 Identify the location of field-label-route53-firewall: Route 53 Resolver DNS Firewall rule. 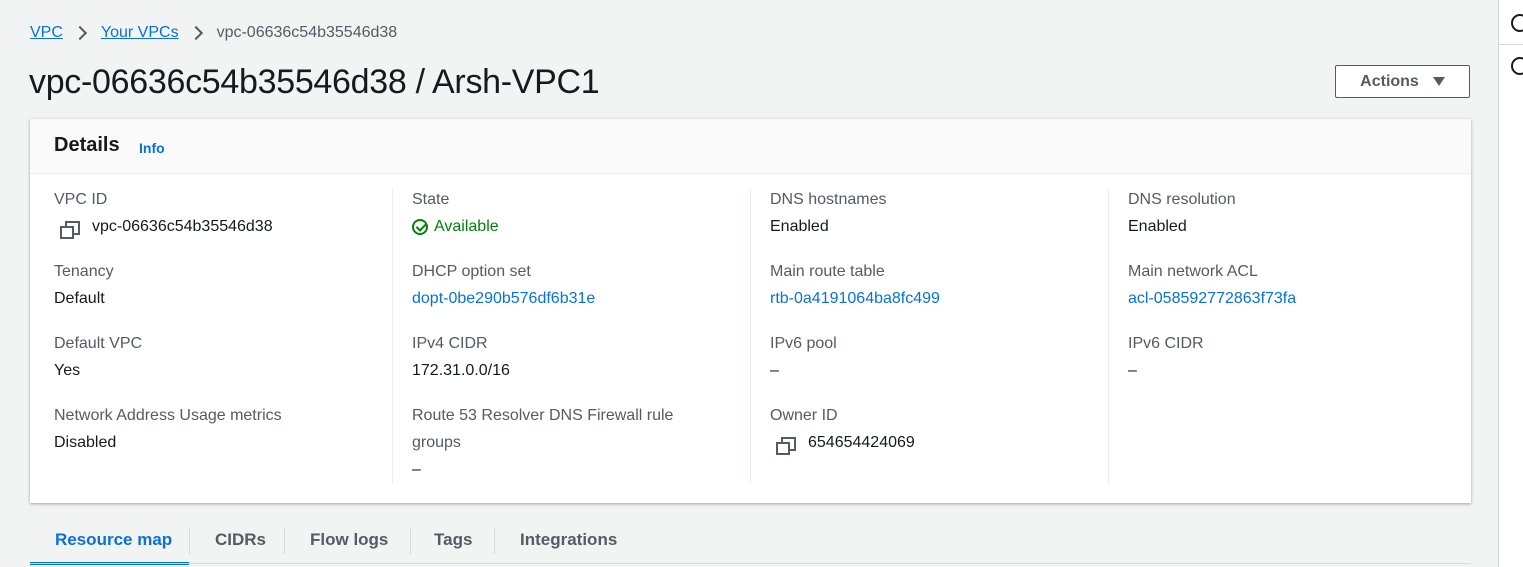
(543, 415).